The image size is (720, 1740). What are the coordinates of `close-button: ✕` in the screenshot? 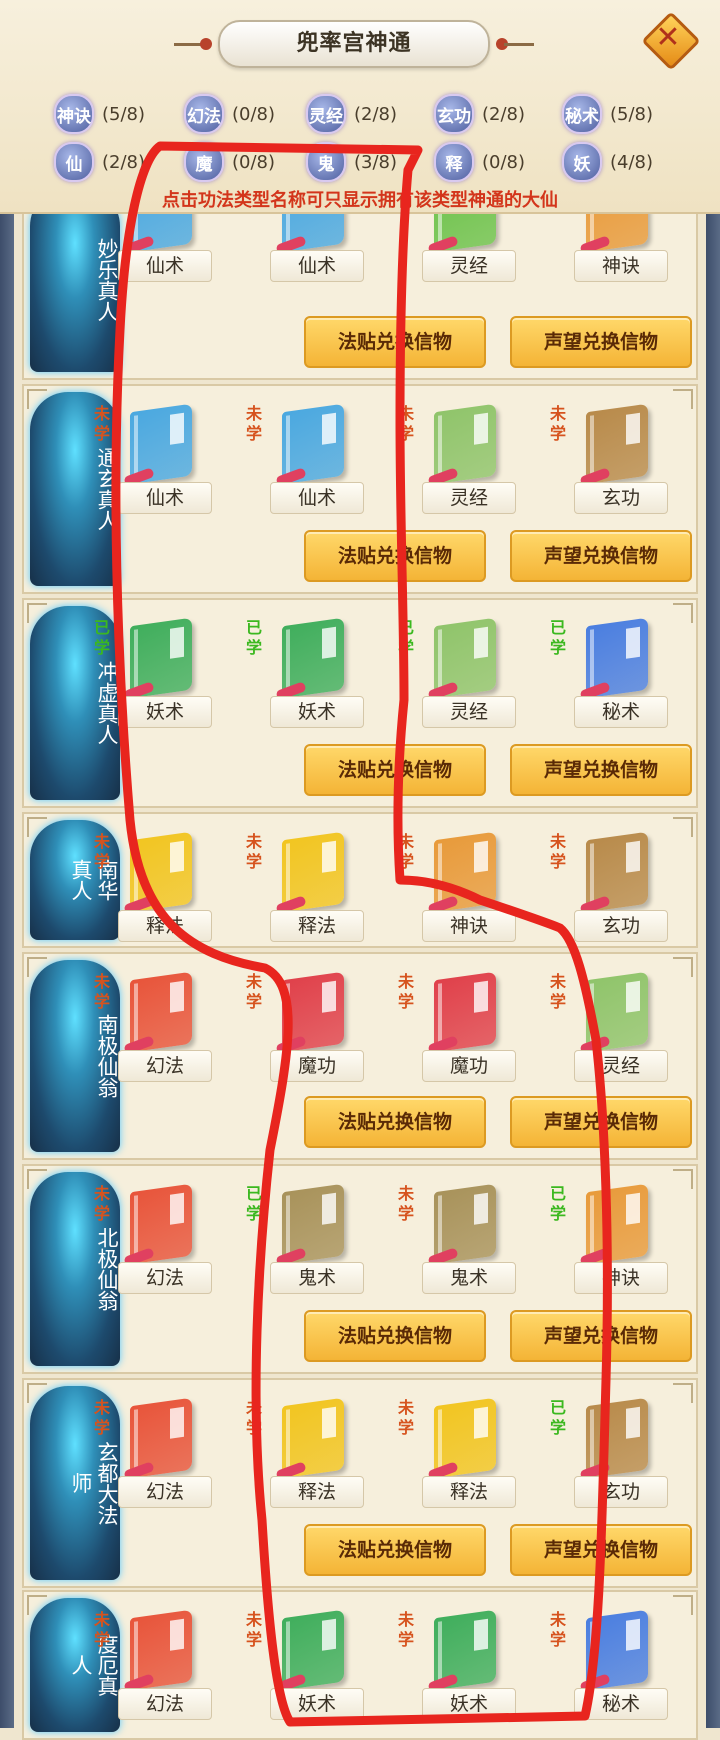 It's located at (671, 41).